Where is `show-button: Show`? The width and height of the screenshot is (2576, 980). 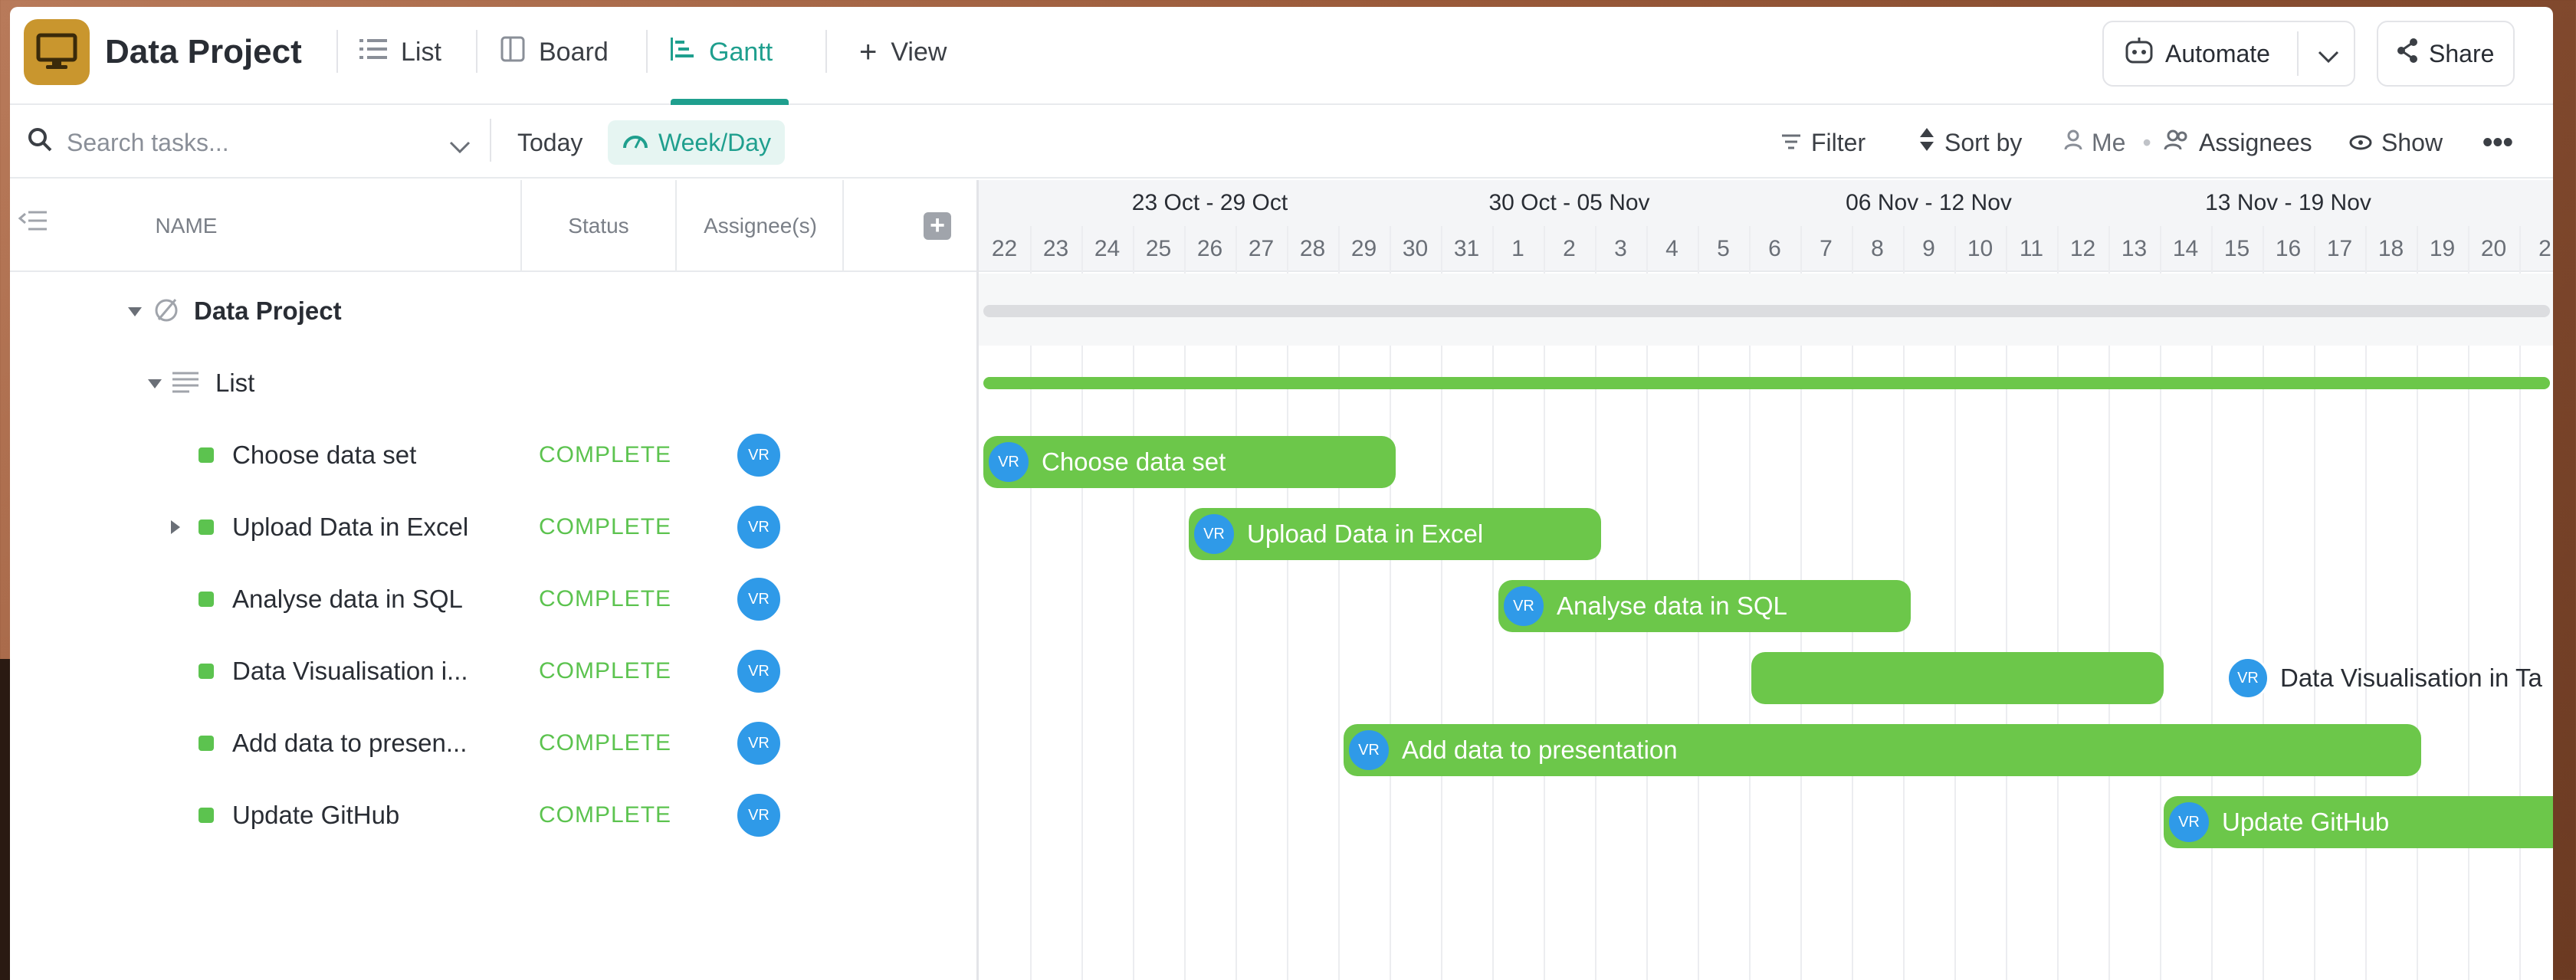
show-button: Show is located at coordinates (2396, 142).